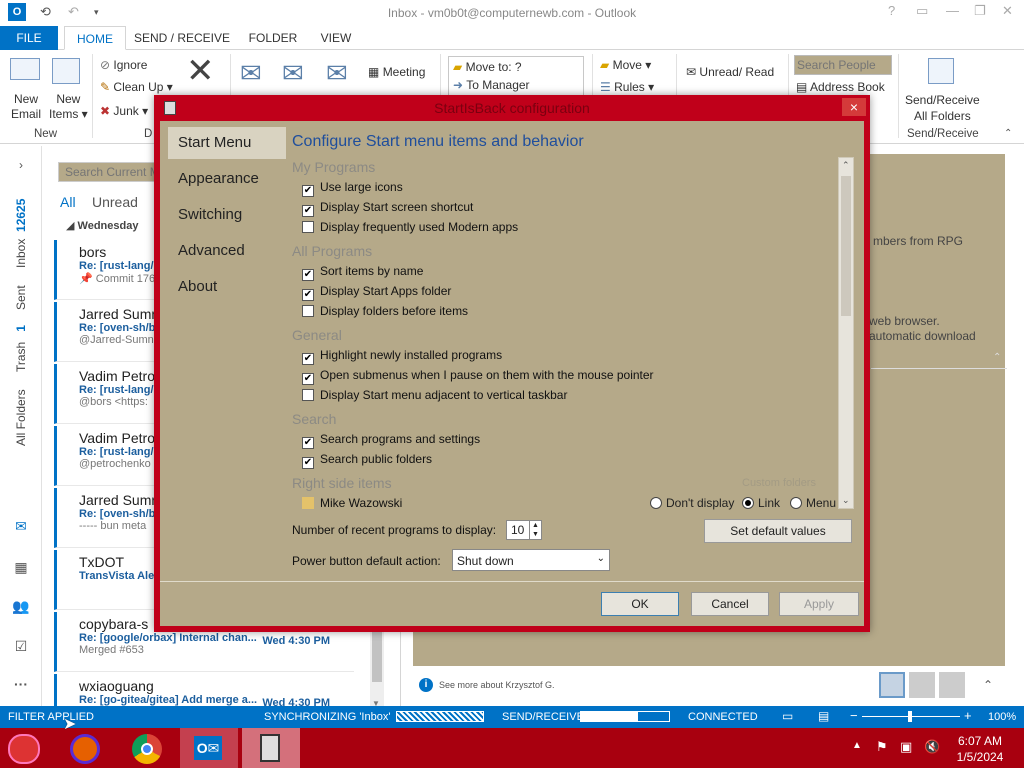 Image resolution: width=1024 pixels, height=768 pixels. What do you see at coordinates (952, 10) in the screenshot?
I see `minimize-icon: —` at bounding box center [952, 10].